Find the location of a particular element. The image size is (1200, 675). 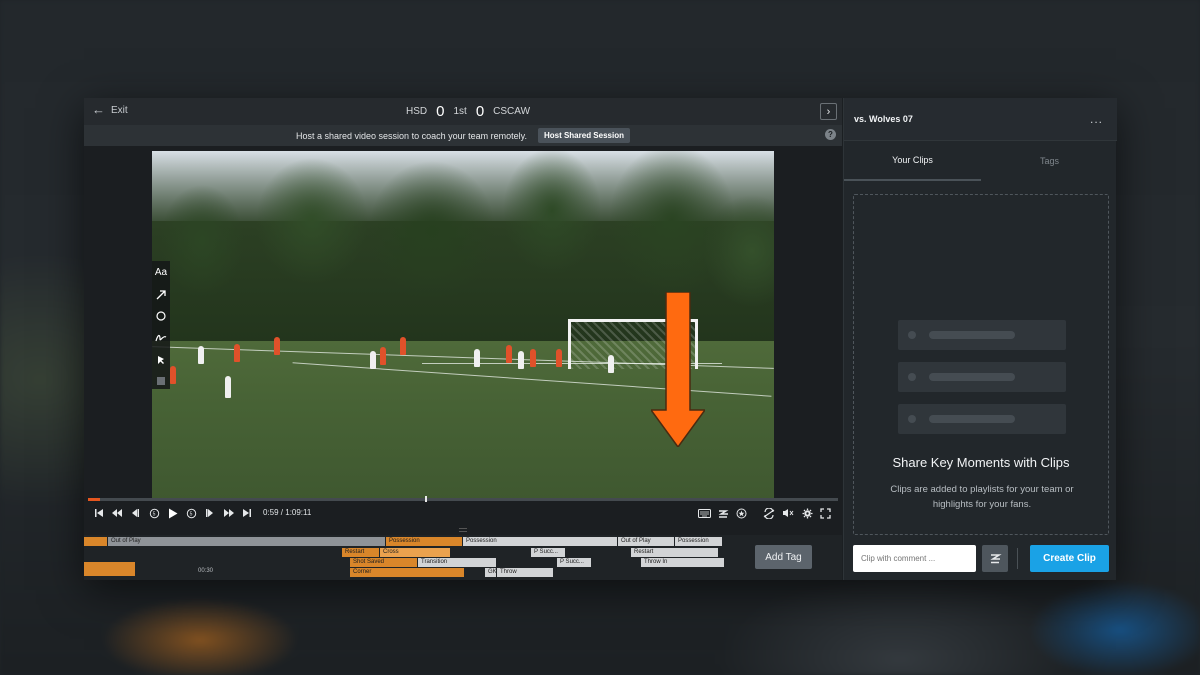

progress-fill is located at coordinates (94, 499).